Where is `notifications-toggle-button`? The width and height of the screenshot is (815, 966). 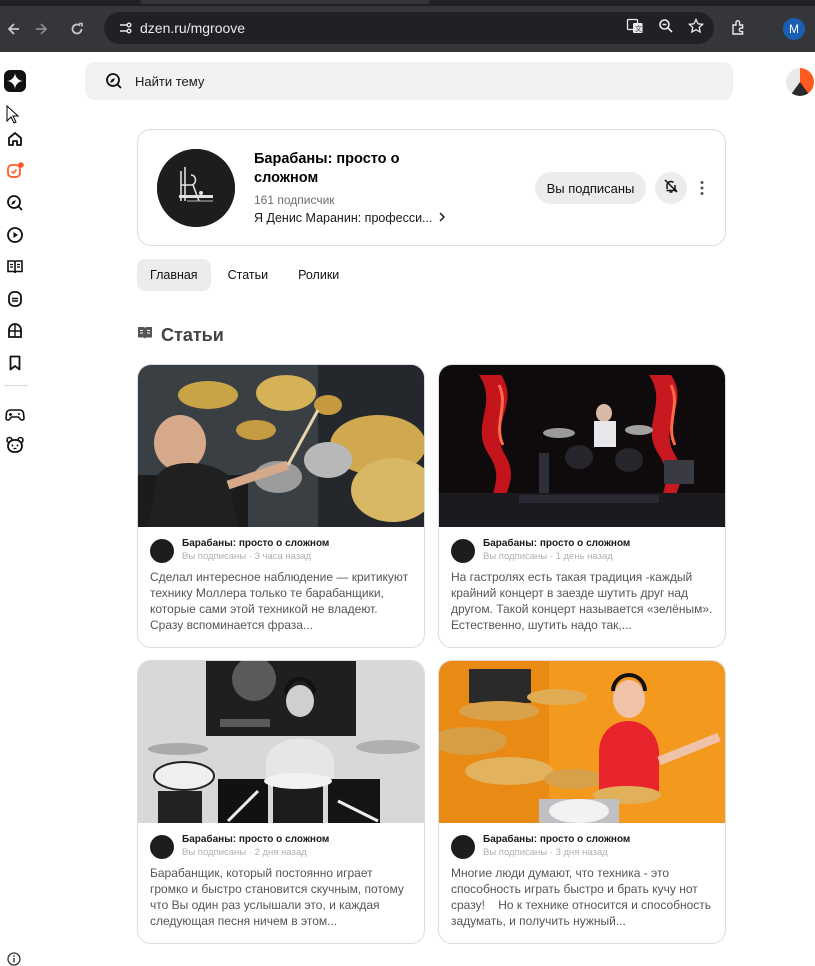 notifications-toggle-button is located at coordinates (671, 188).